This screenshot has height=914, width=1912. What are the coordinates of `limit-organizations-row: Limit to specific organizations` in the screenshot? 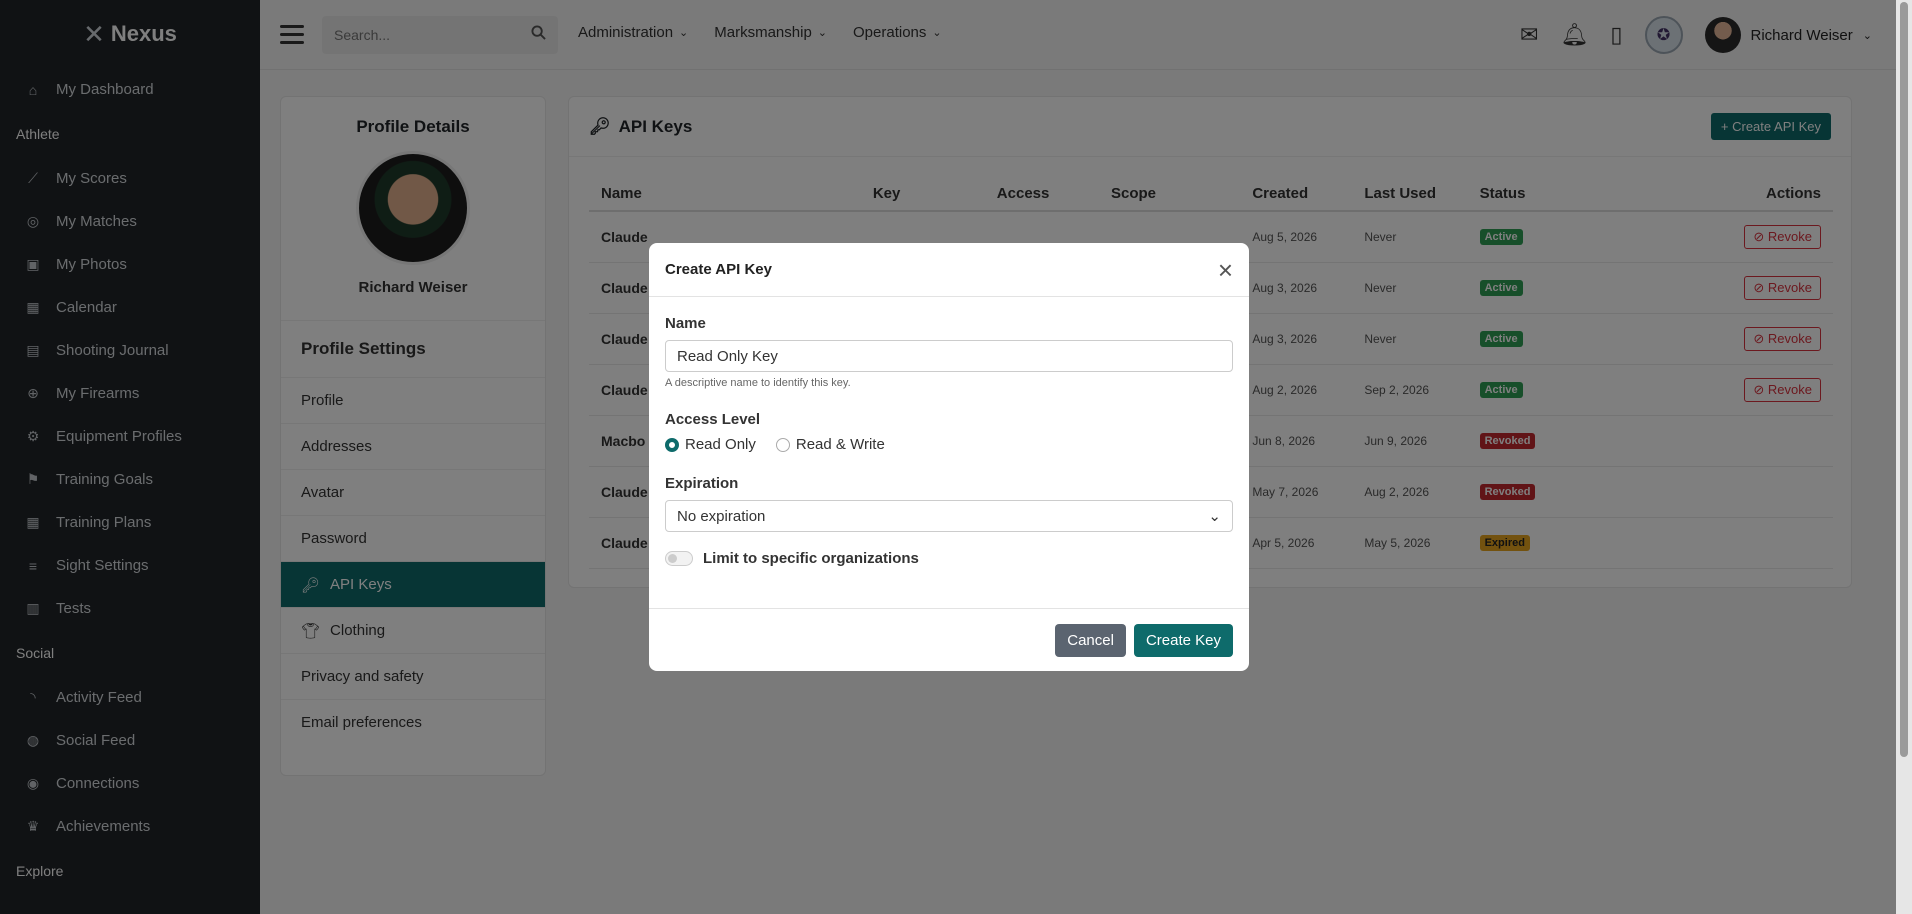 It's located at (949, 558).